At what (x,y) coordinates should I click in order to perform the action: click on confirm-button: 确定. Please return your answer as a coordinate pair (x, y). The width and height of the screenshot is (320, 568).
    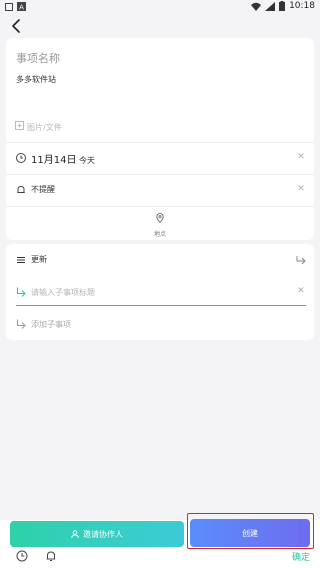
    Looking at the image, I should click on (301, 556).